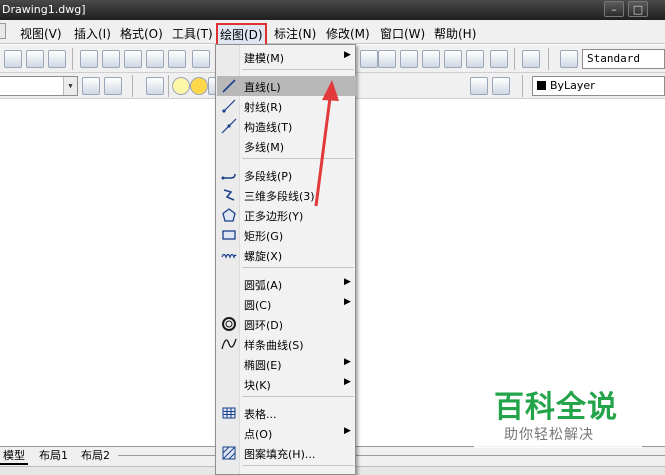 The image size is (665, 475). I want to click on publish-icon, so click(35, 59).